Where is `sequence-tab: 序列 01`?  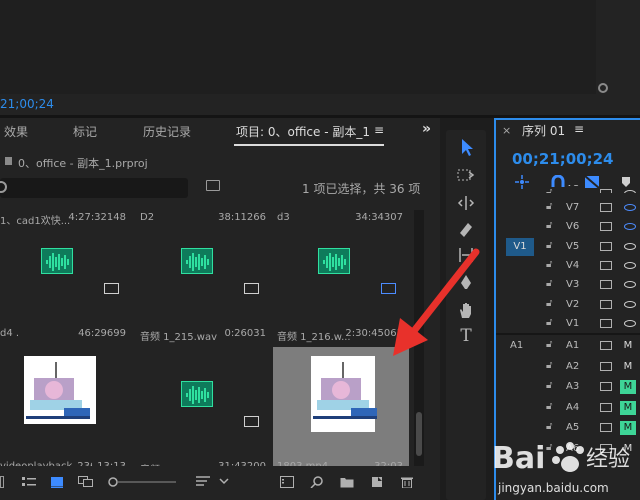 sequence-tab: 序列 01 is located at coordinates (543, 130).